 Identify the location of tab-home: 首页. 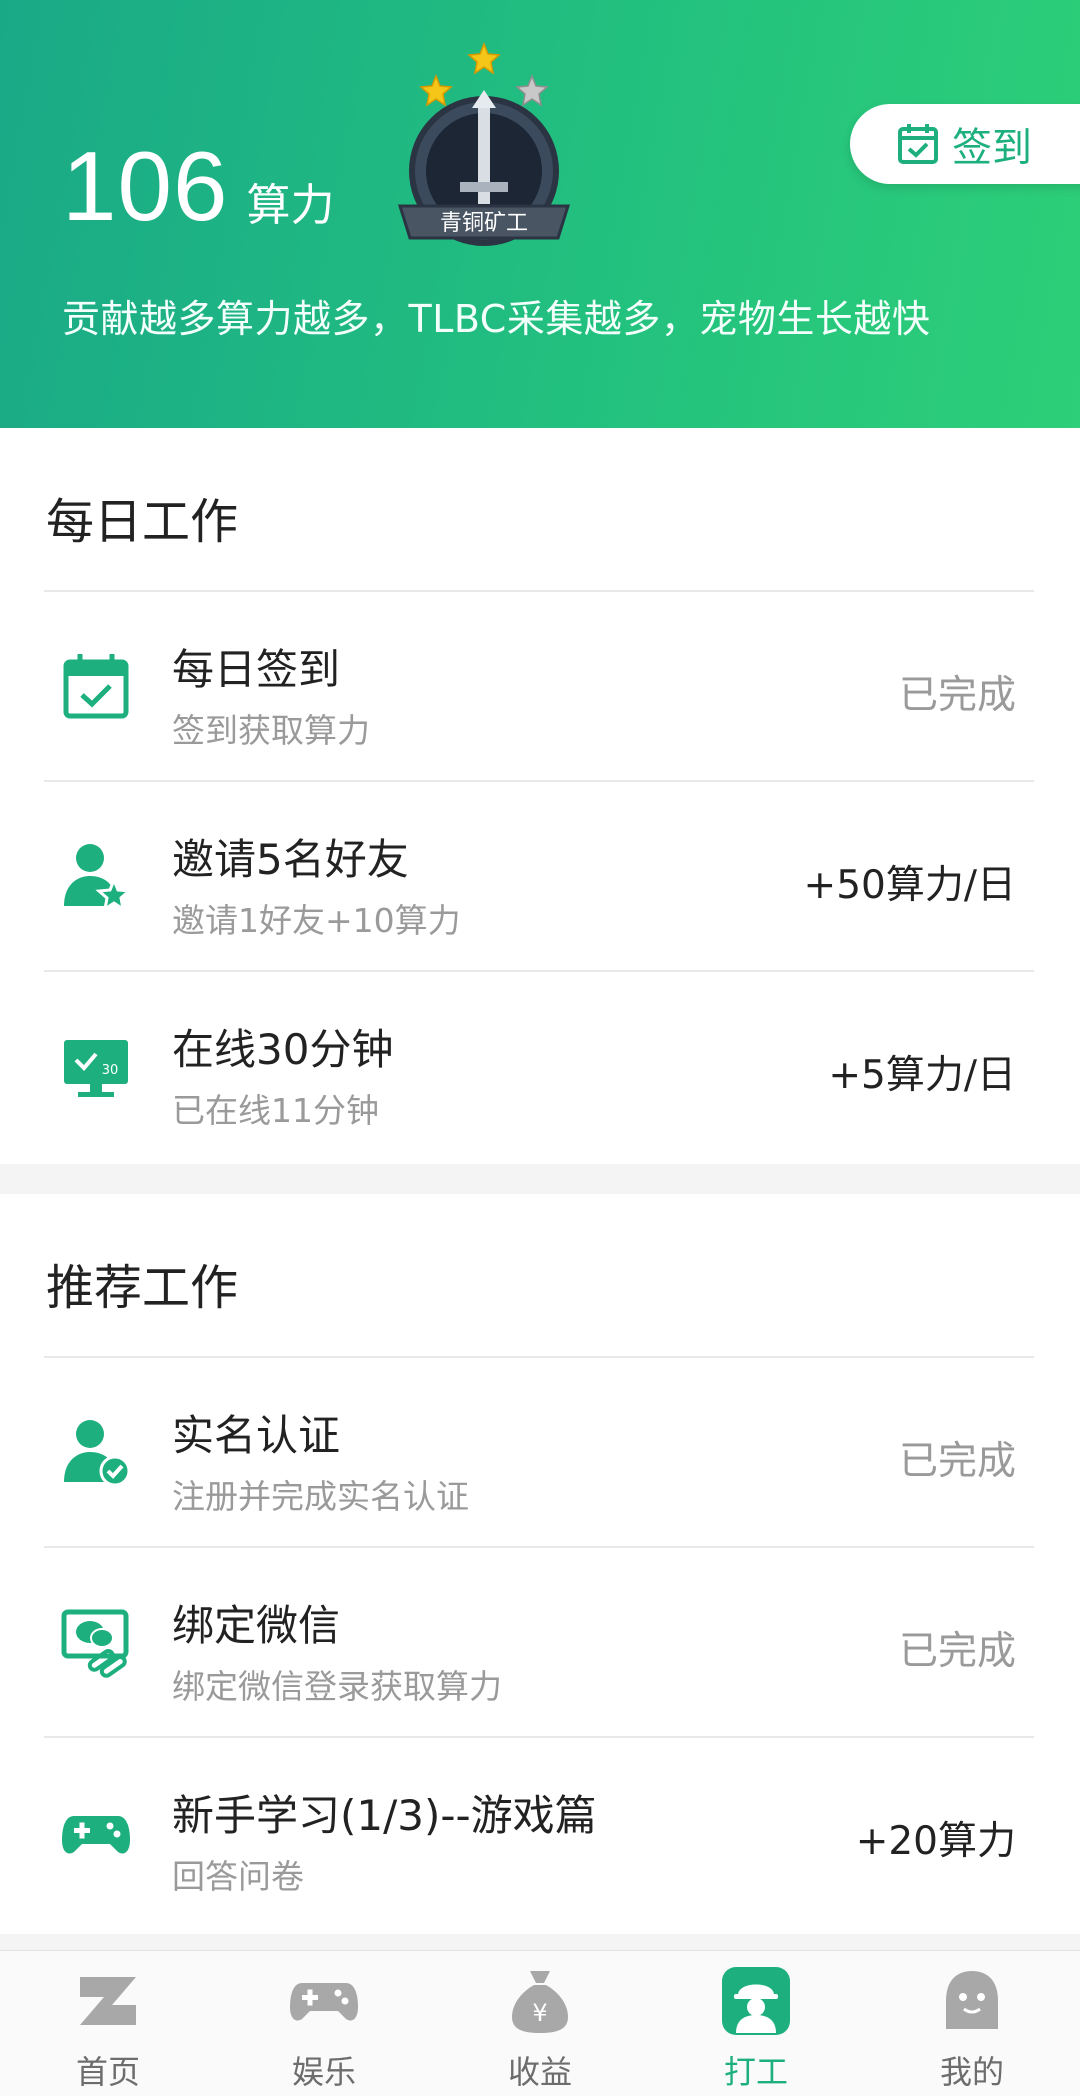
(108, 2023).